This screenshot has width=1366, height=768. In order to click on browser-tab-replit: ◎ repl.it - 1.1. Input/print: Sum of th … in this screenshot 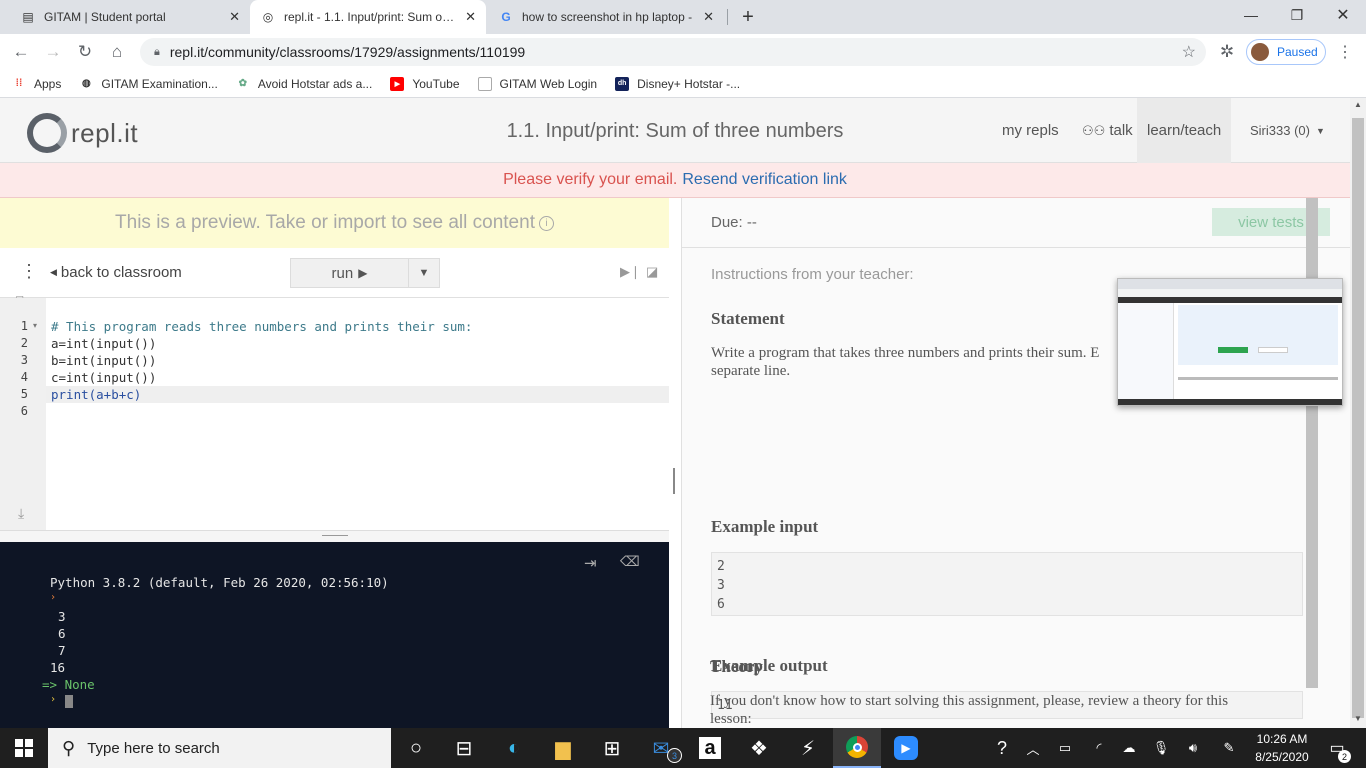, I will do `click(368, 17)`.